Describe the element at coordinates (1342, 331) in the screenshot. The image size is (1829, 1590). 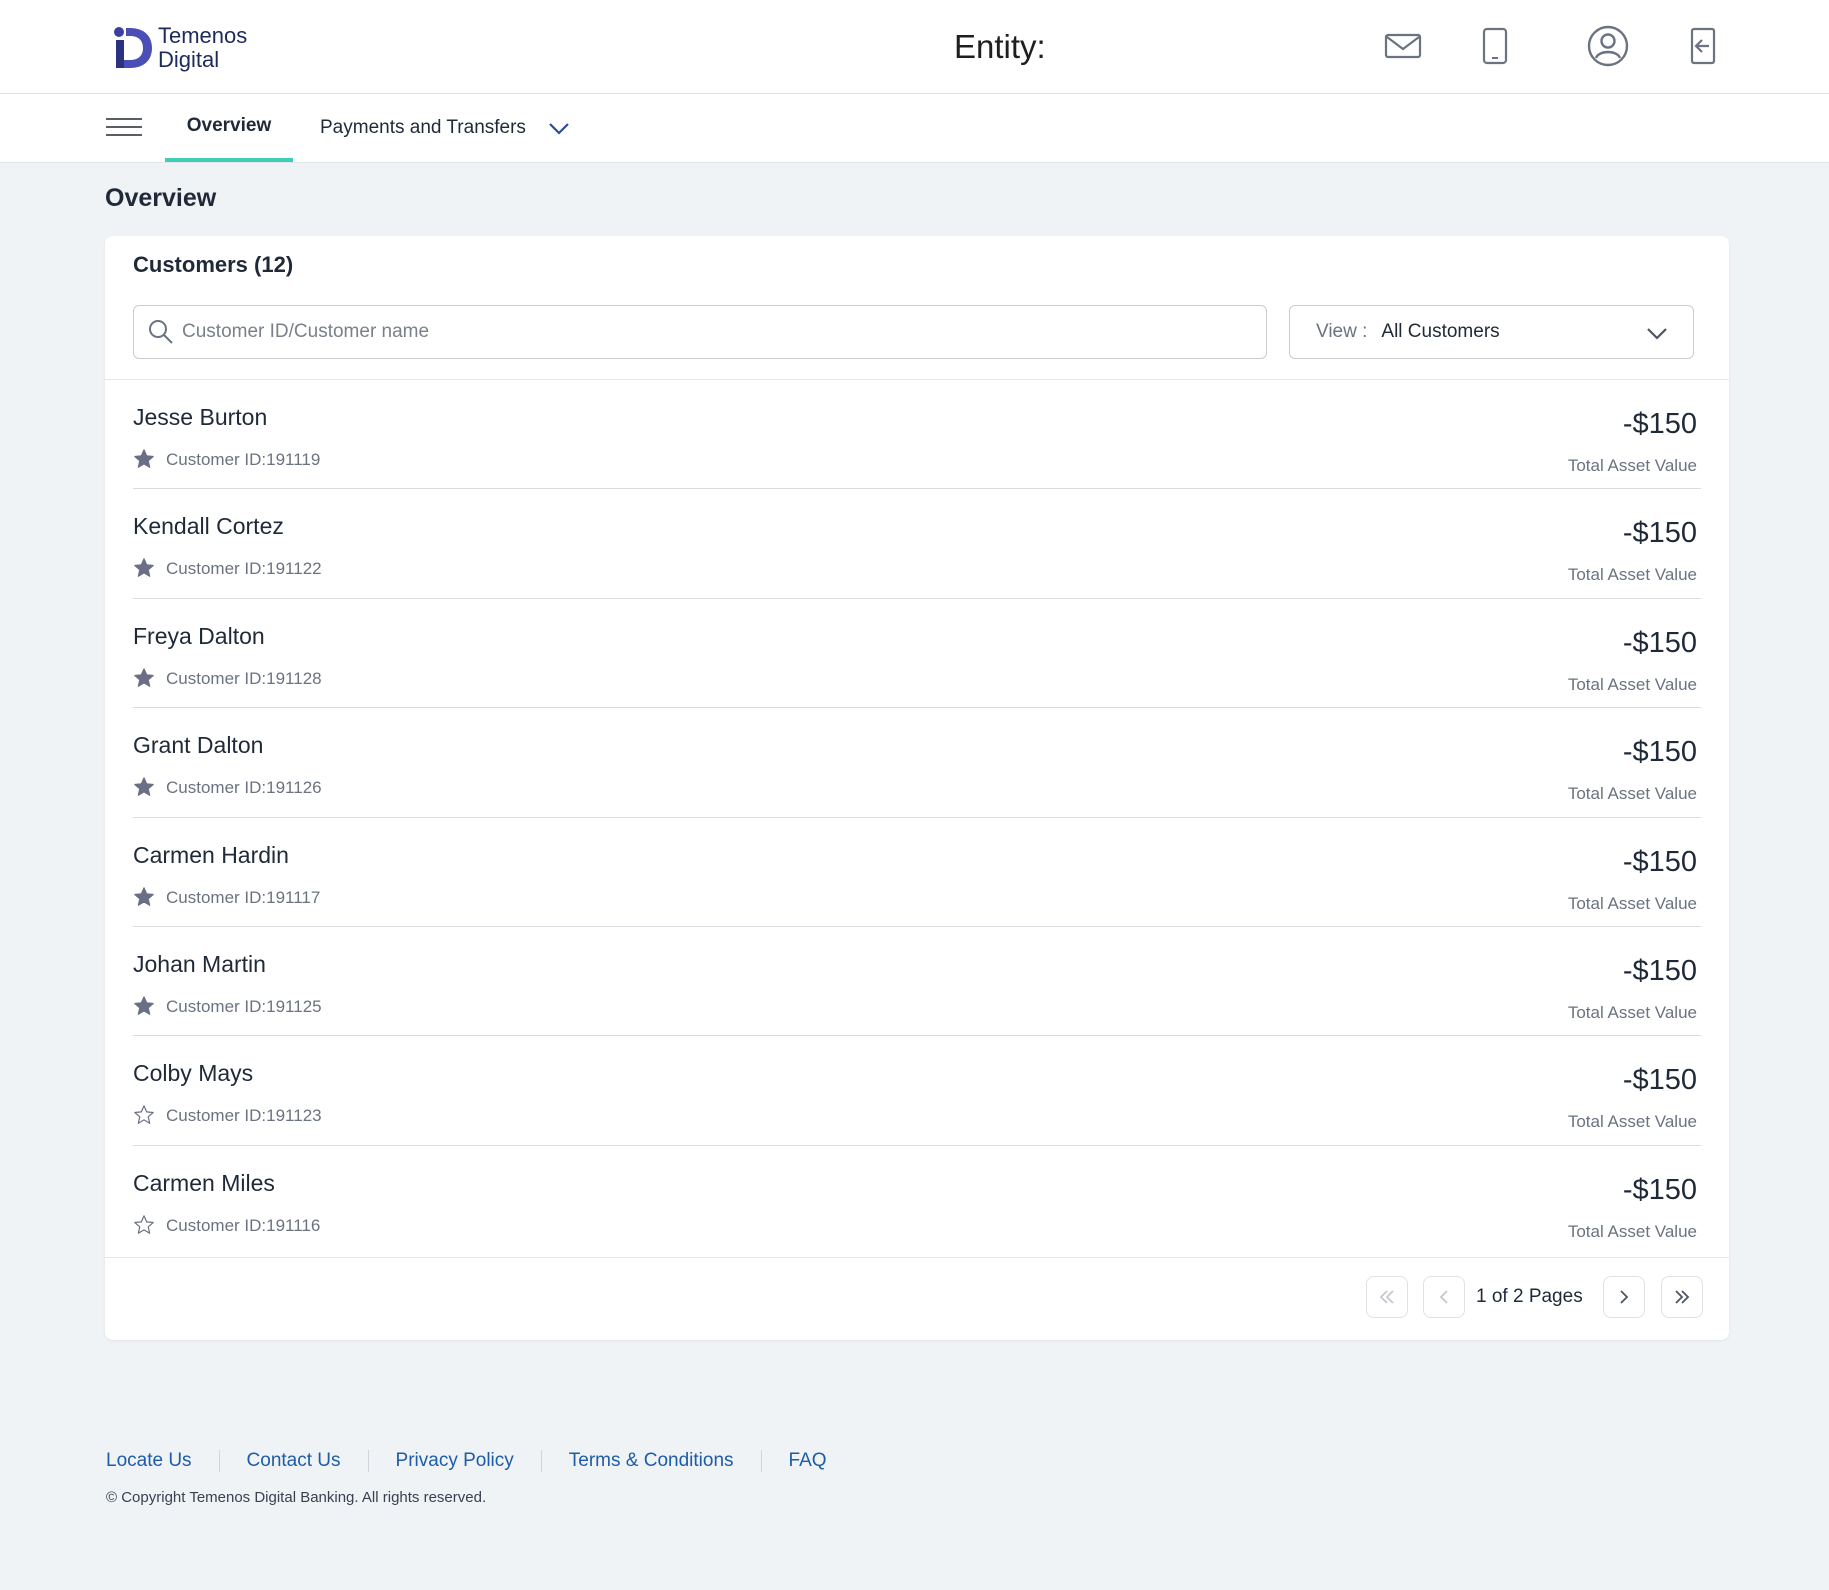
I see `view-label: View :` at that location.